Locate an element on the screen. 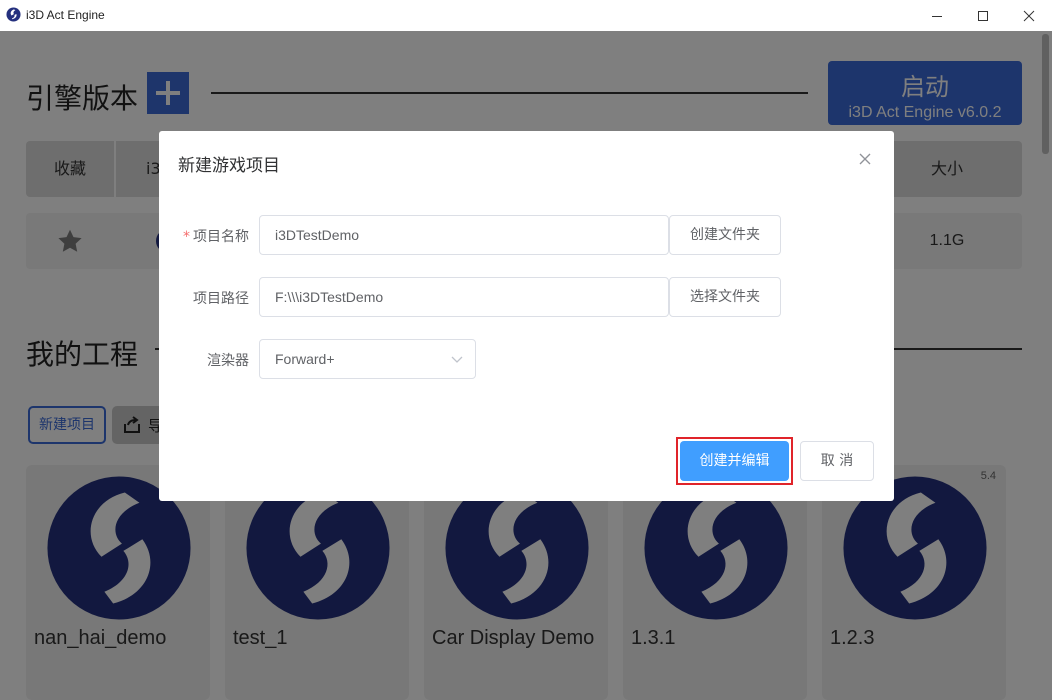 This screenshot has width=1052, height=700. required-asterisk: * is located at coordinates (186, 237).